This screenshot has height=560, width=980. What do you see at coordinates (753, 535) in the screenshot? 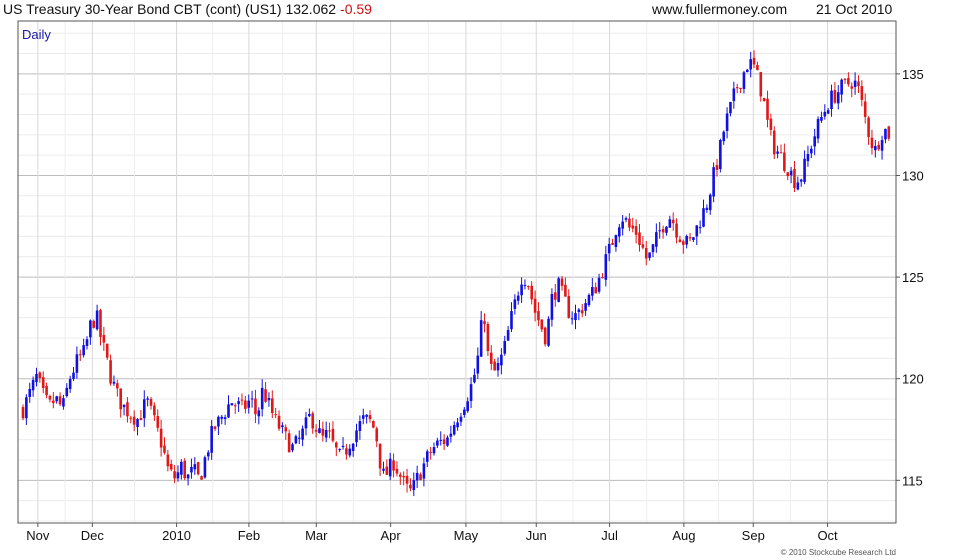
I see `x-tick-label: Sep` at bounding box center [753, 535].